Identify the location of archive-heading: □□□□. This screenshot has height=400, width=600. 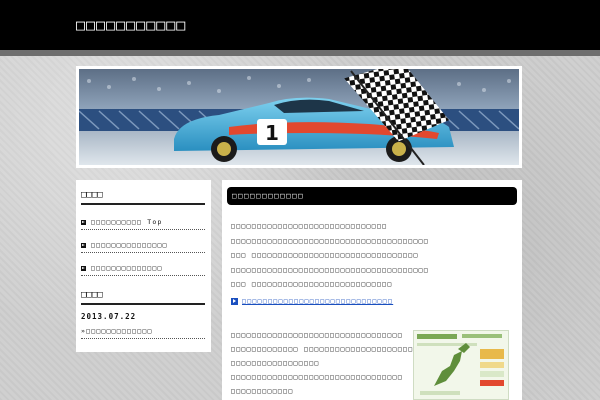
(92, 295).